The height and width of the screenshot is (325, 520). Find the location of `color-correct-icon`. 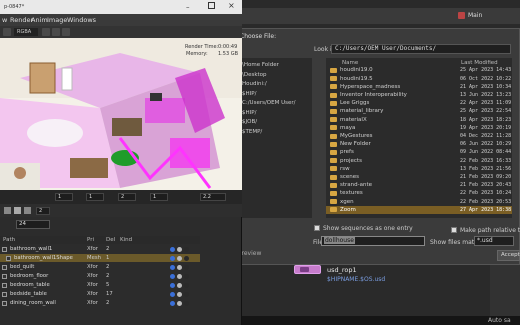

color-correct-icon is located at coordinates (56, 32).